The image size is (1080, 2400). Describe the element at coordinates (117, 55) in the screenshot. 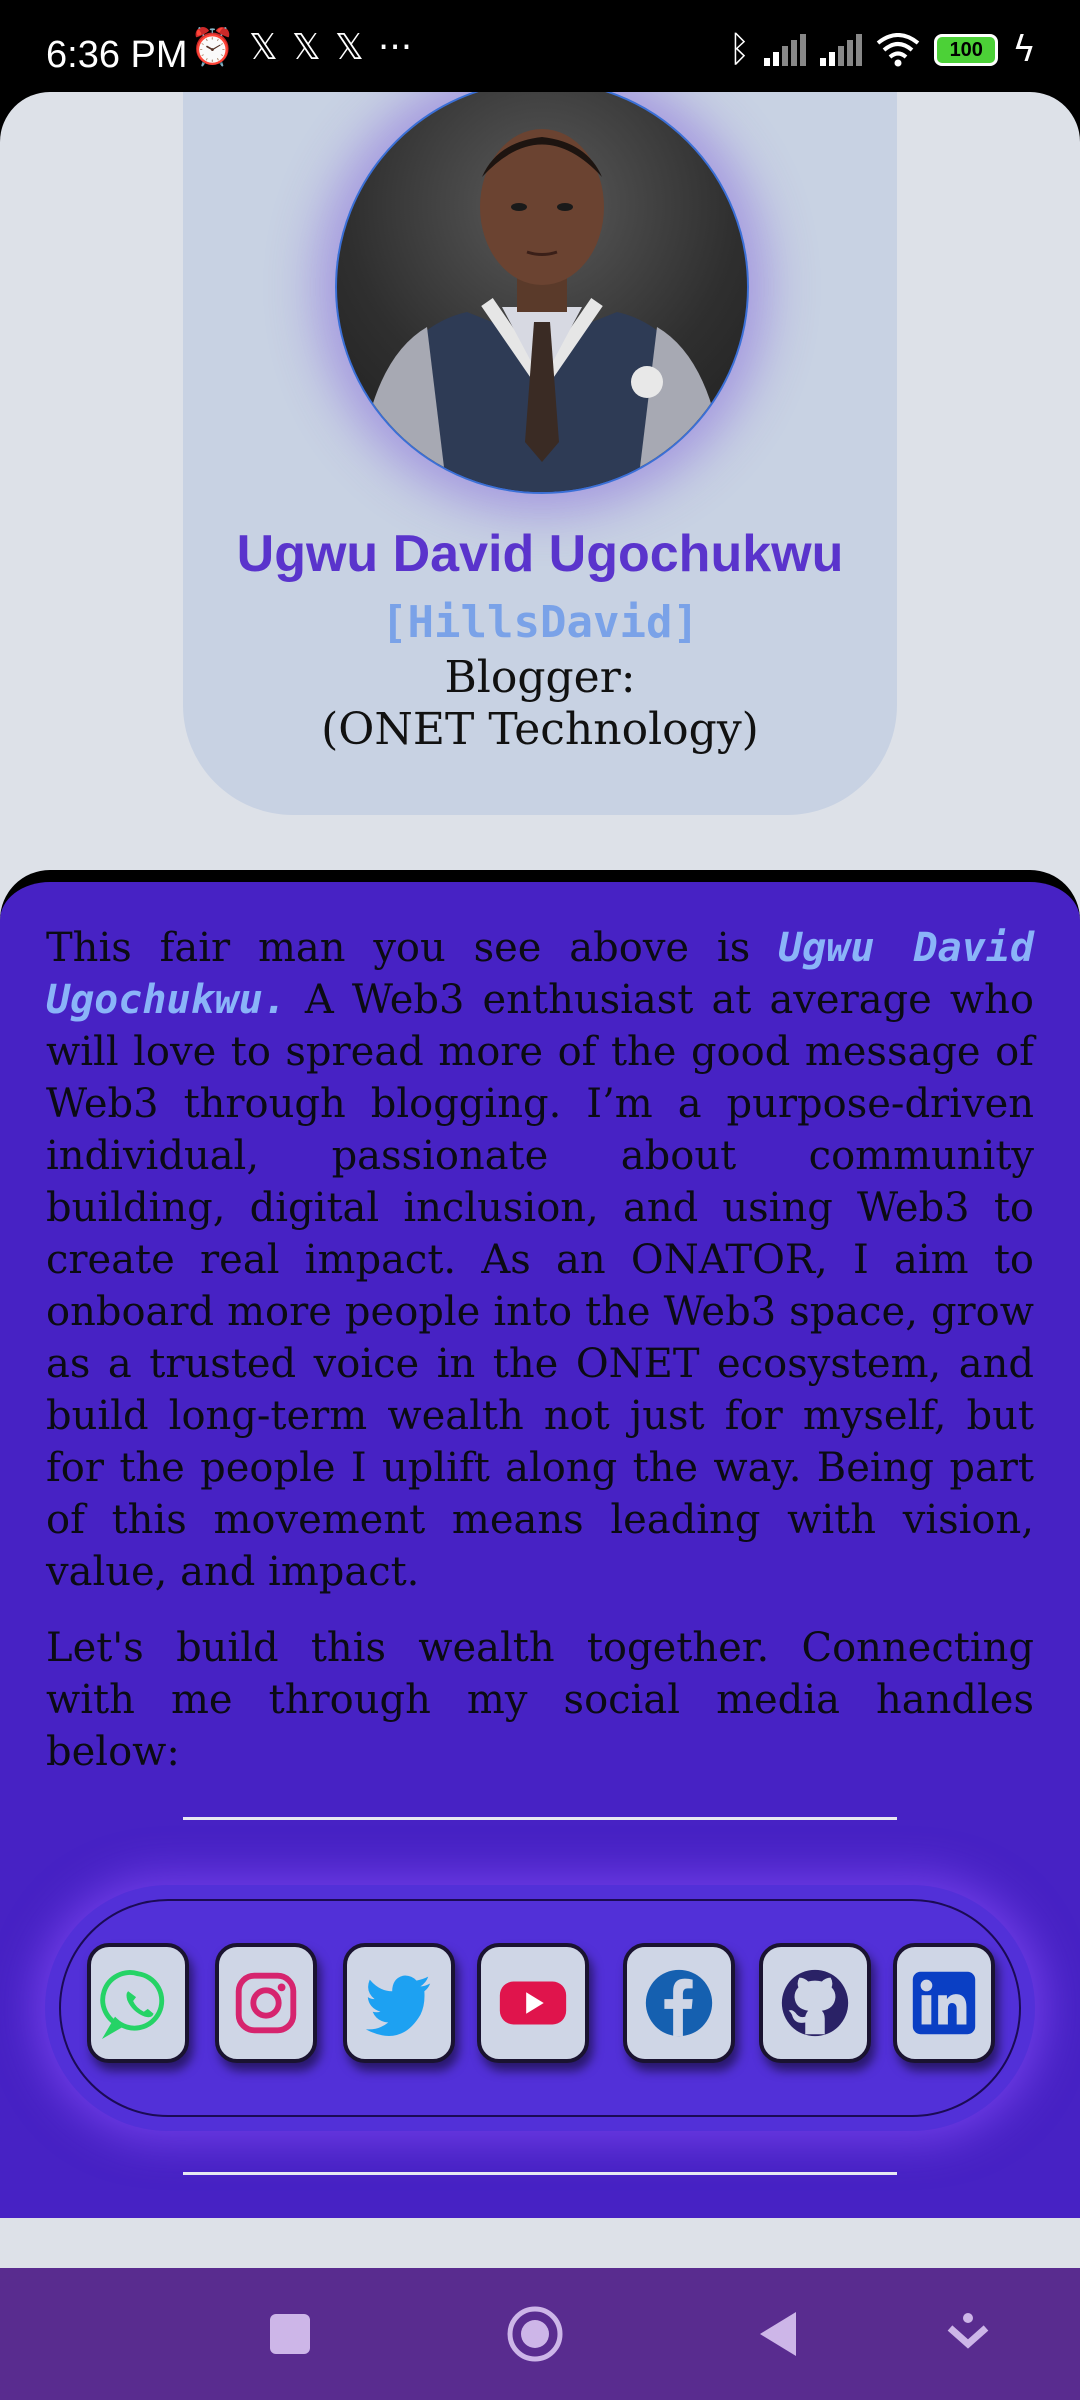

I see `status-time: 6:36 PM` at that location.